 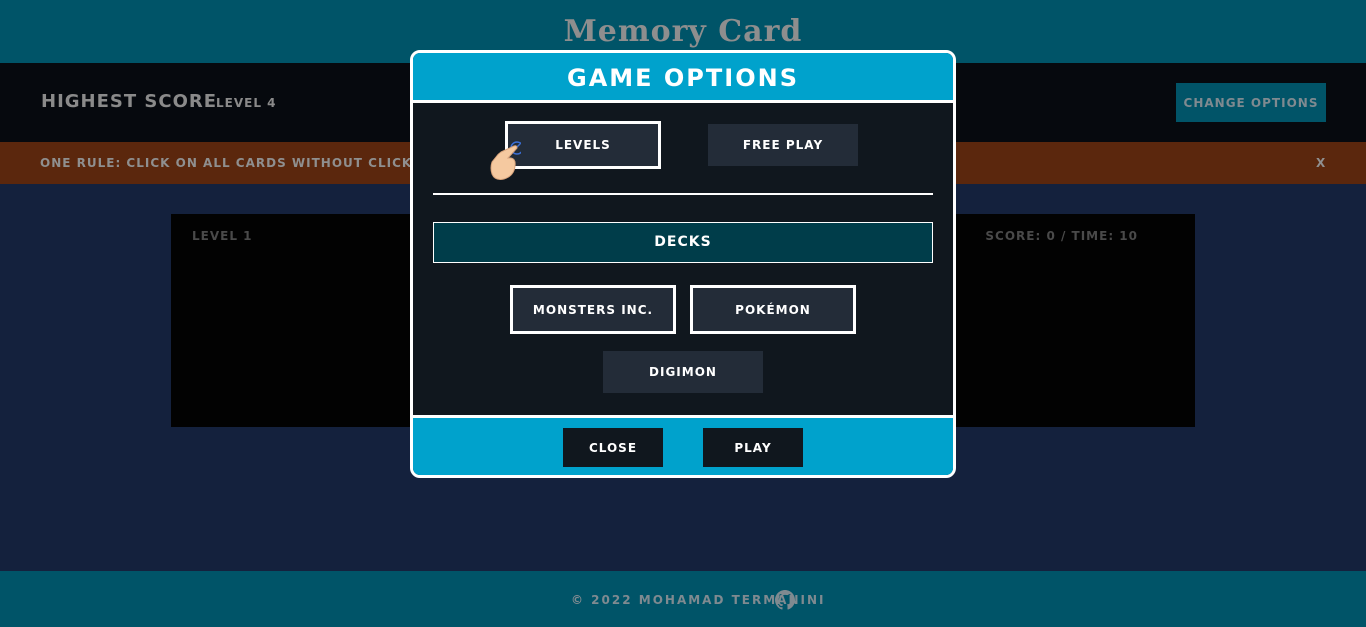 What do you see at coordinates (683, 372) in the screenshot?
I see `deck-digimon-button: DIGIMON` at bounding box center [683, 372].